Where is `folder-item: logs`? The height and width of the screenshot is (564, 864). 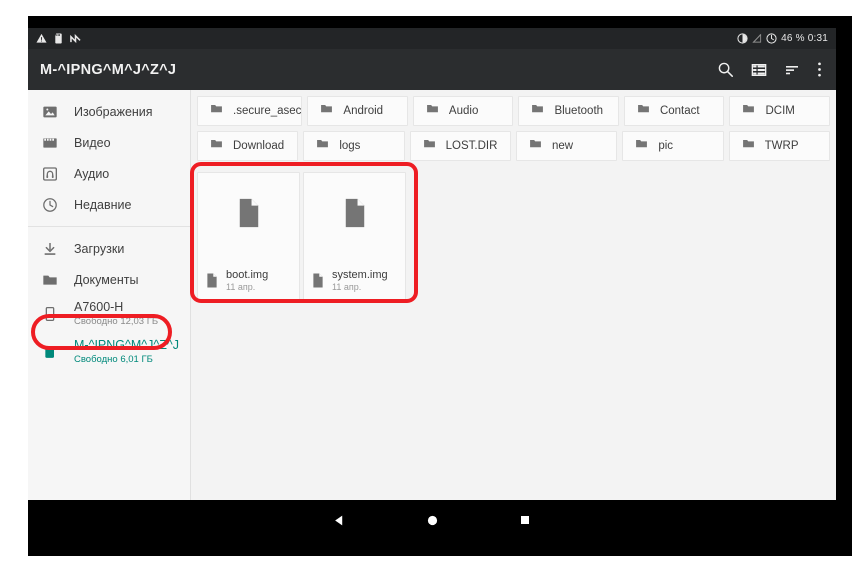
folder-item: logs is located at coordinates (354, 146).